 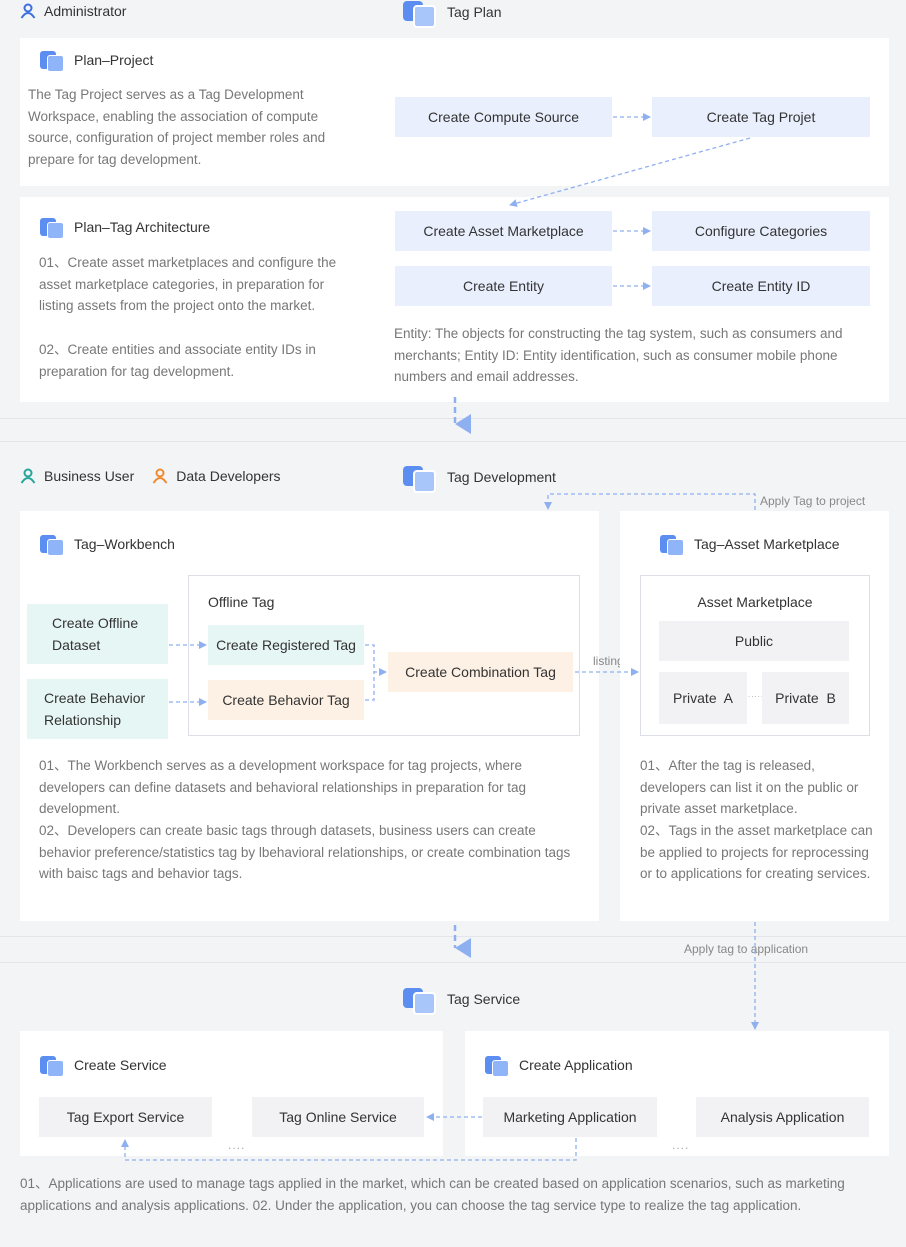 What do you see at coordinates (761, 286) in the screenshot?
I see `create-entity-id-box: Create Entity ID` at bounding box center [761, 286].